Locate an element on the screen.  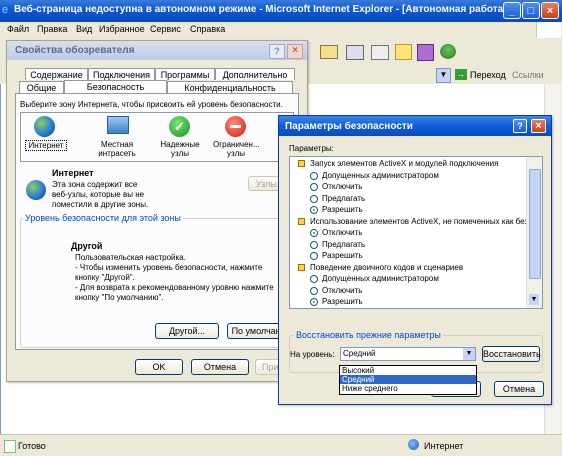
menu-edit: Правка is located at coordinates (52, 29).